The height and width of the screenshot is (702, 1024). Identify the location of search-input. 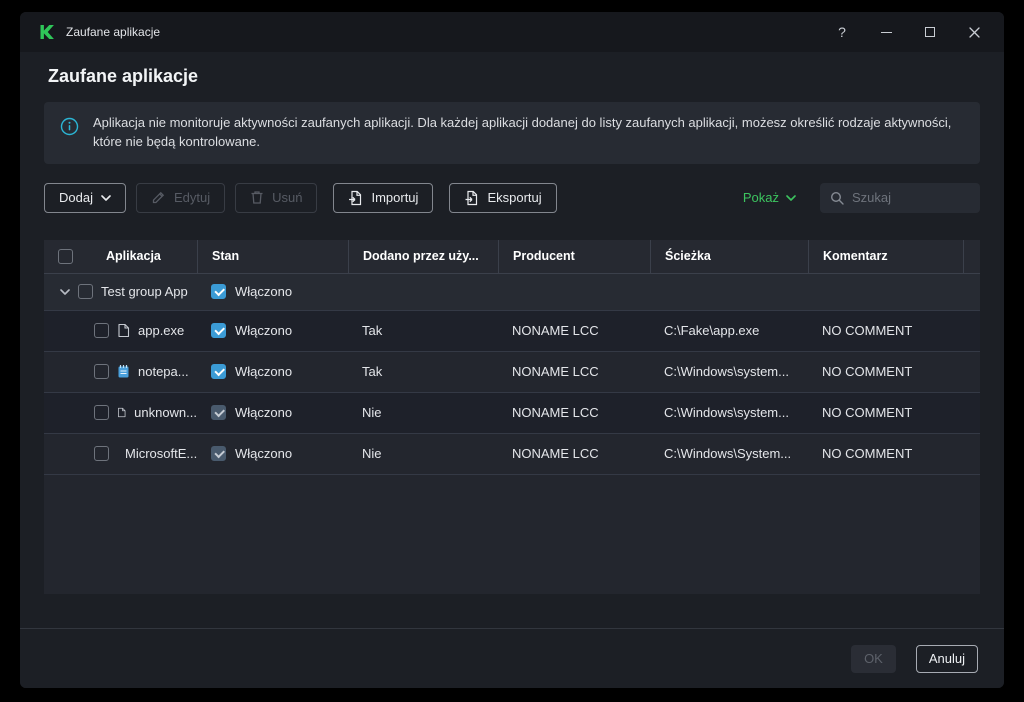
(911, 198).